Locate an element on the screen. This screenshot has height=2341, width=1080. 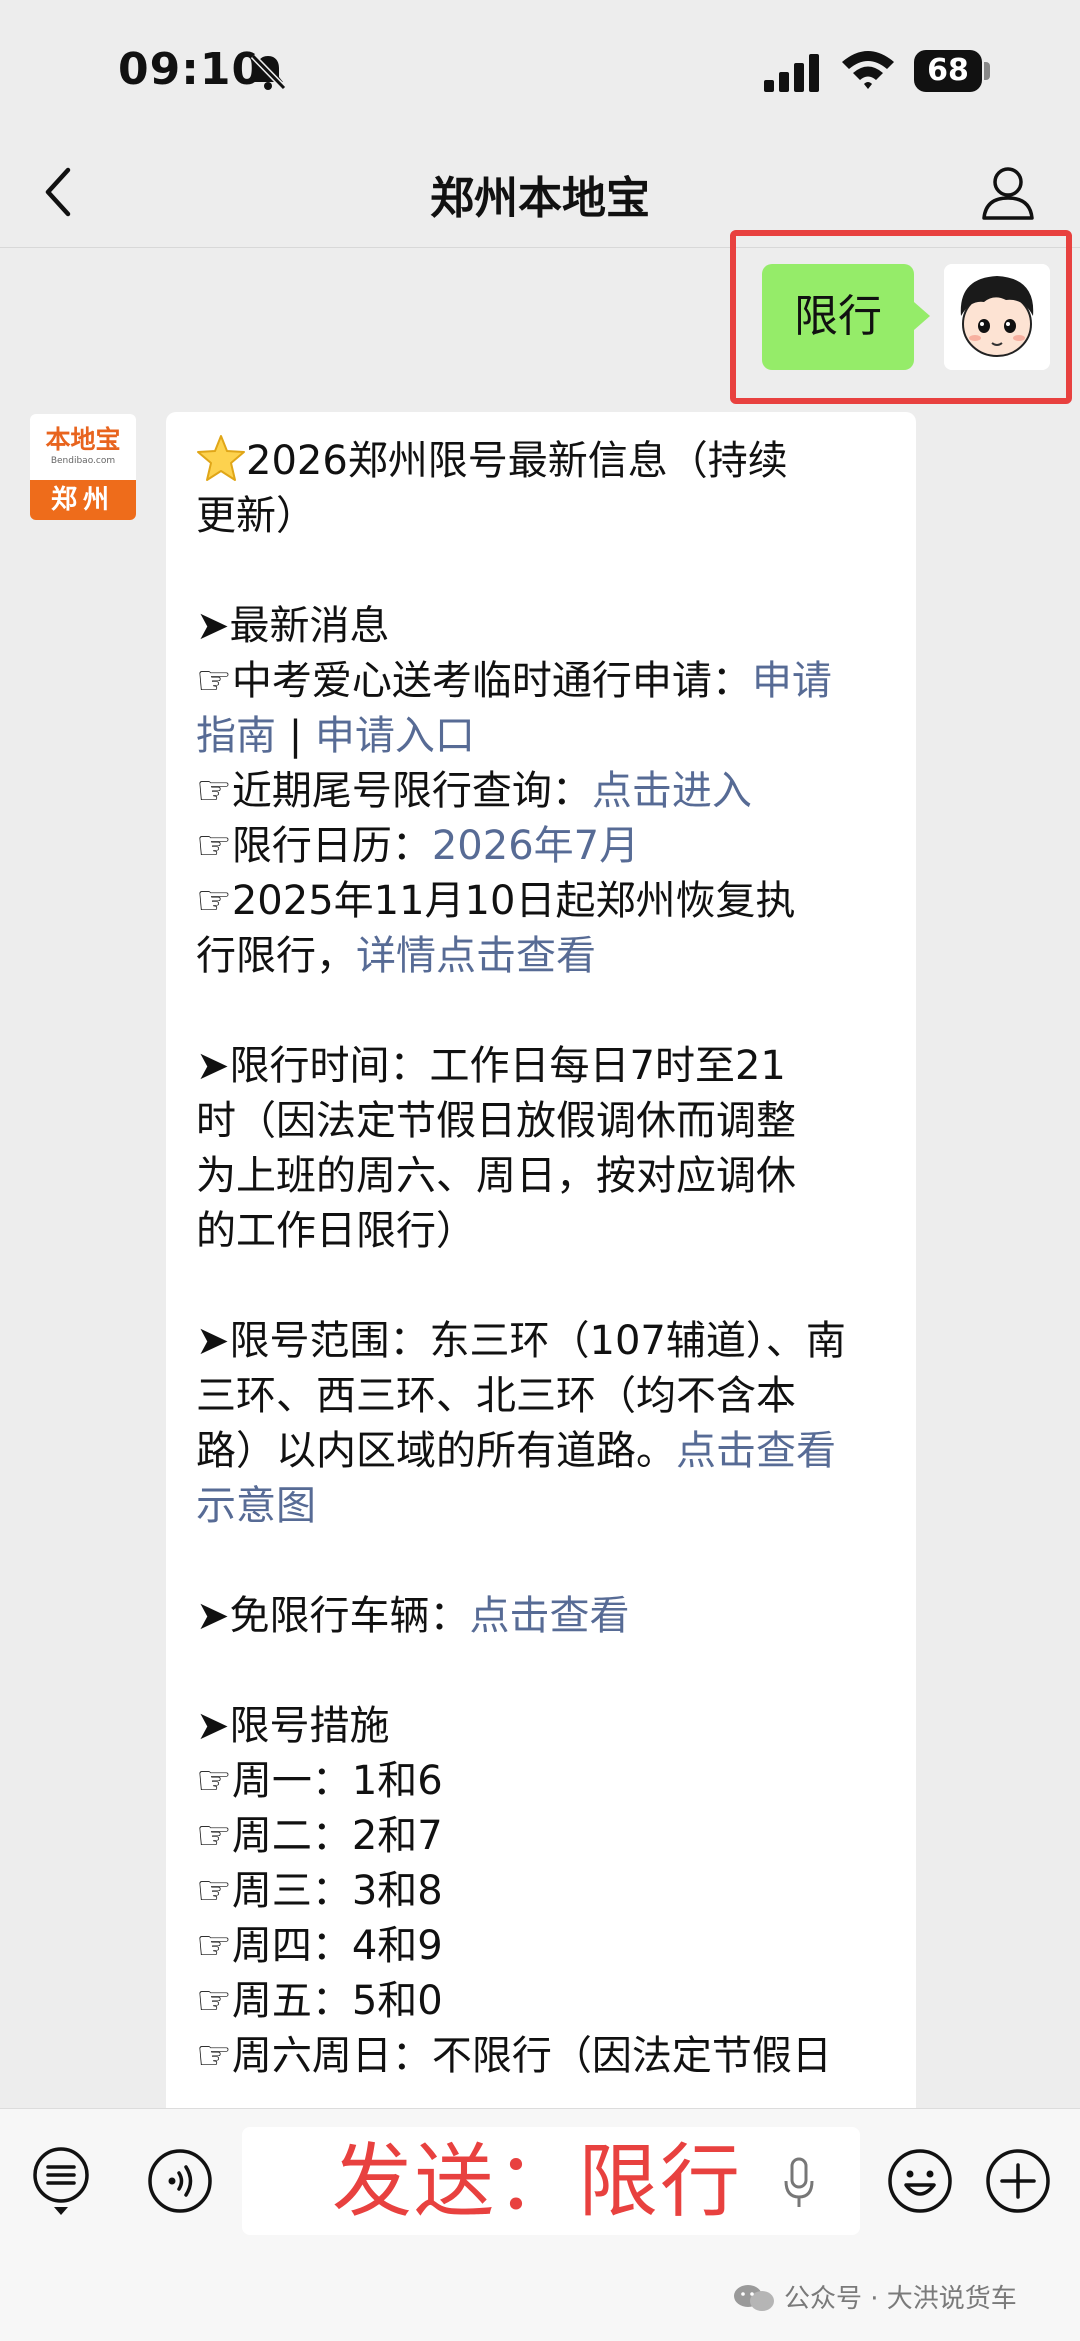
section-heading: ➤限行时间：工作日每日7时至21 is located at coordinates (491, 1066).